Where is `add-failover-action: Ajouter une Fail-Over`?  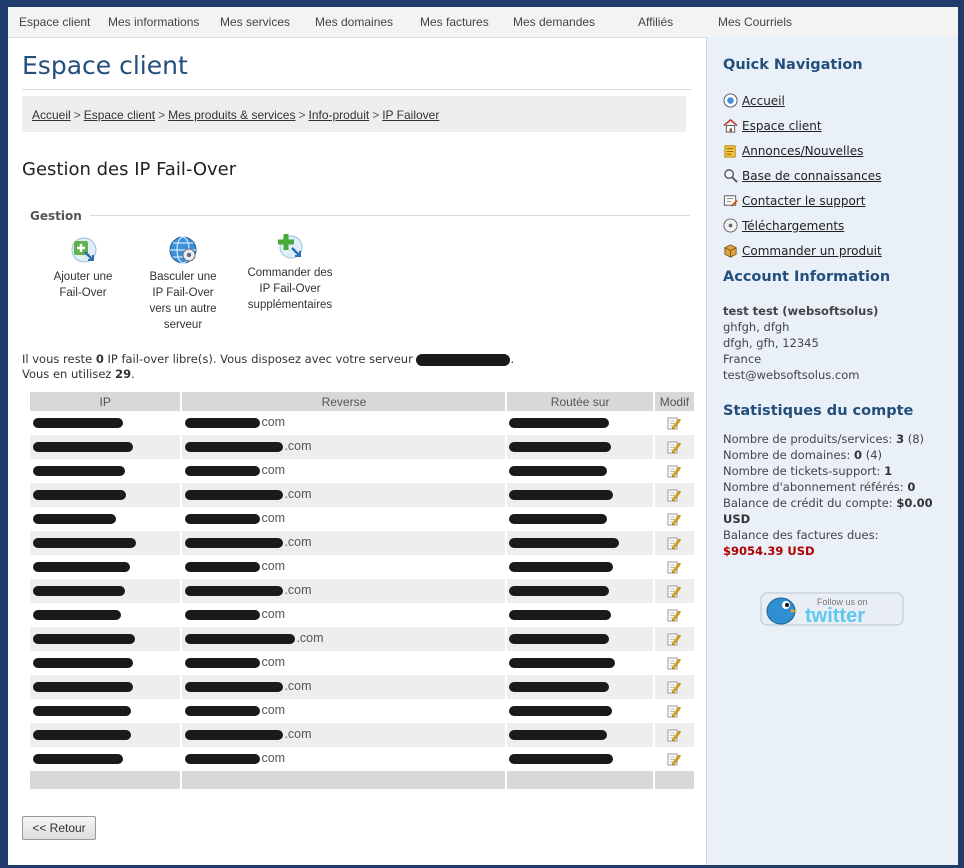
add-failover-action: Ajouter une Fail-Over is located at coordinates (83, 268).